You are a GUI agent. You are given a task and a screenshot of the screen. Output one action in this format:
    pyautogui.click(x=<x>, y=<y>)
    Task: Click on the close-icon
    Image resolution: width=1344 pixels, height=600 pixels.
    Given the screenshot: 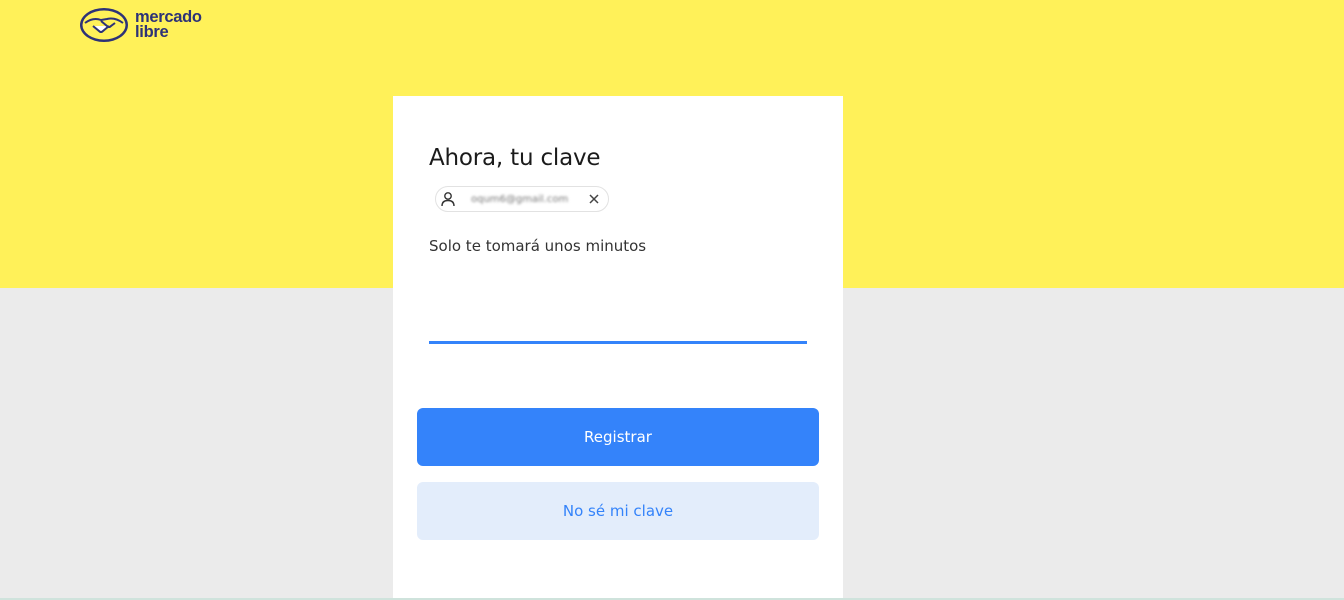 What is the action you would take?
    pyautogui.click(x=594, y=199)
    